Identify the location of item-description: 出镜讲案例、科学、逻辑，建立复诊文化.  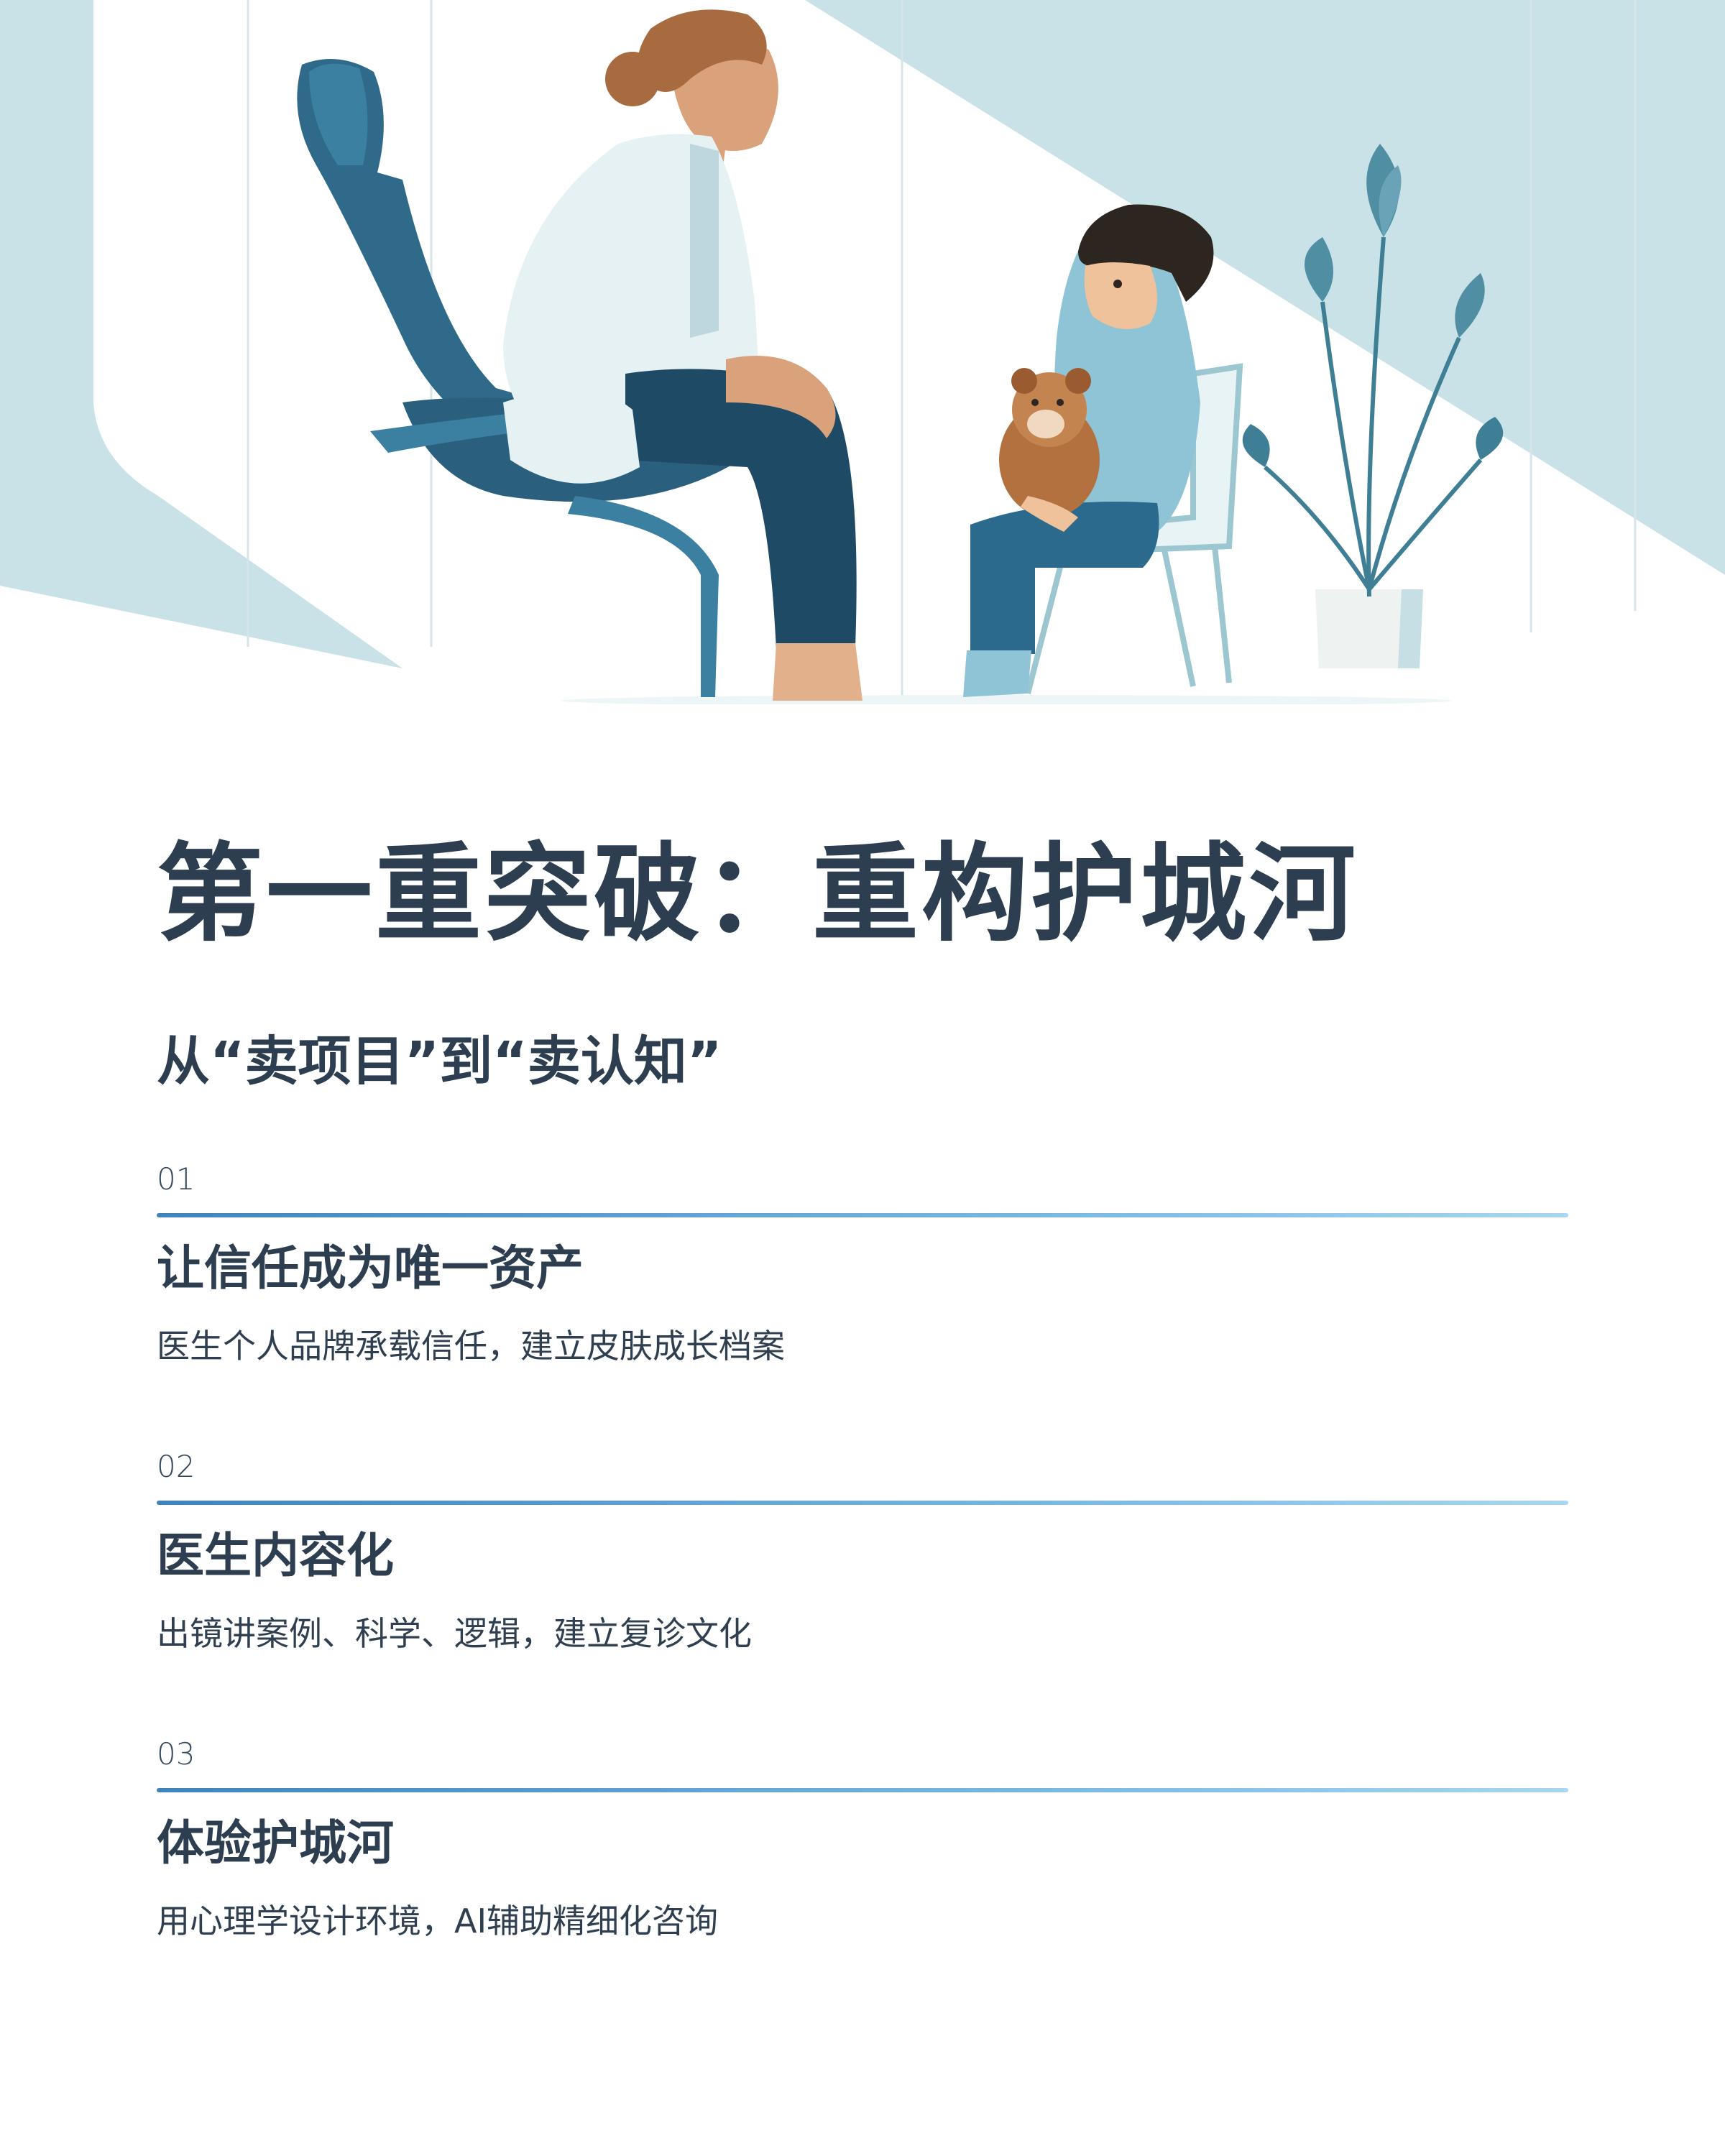
(454, 1633).